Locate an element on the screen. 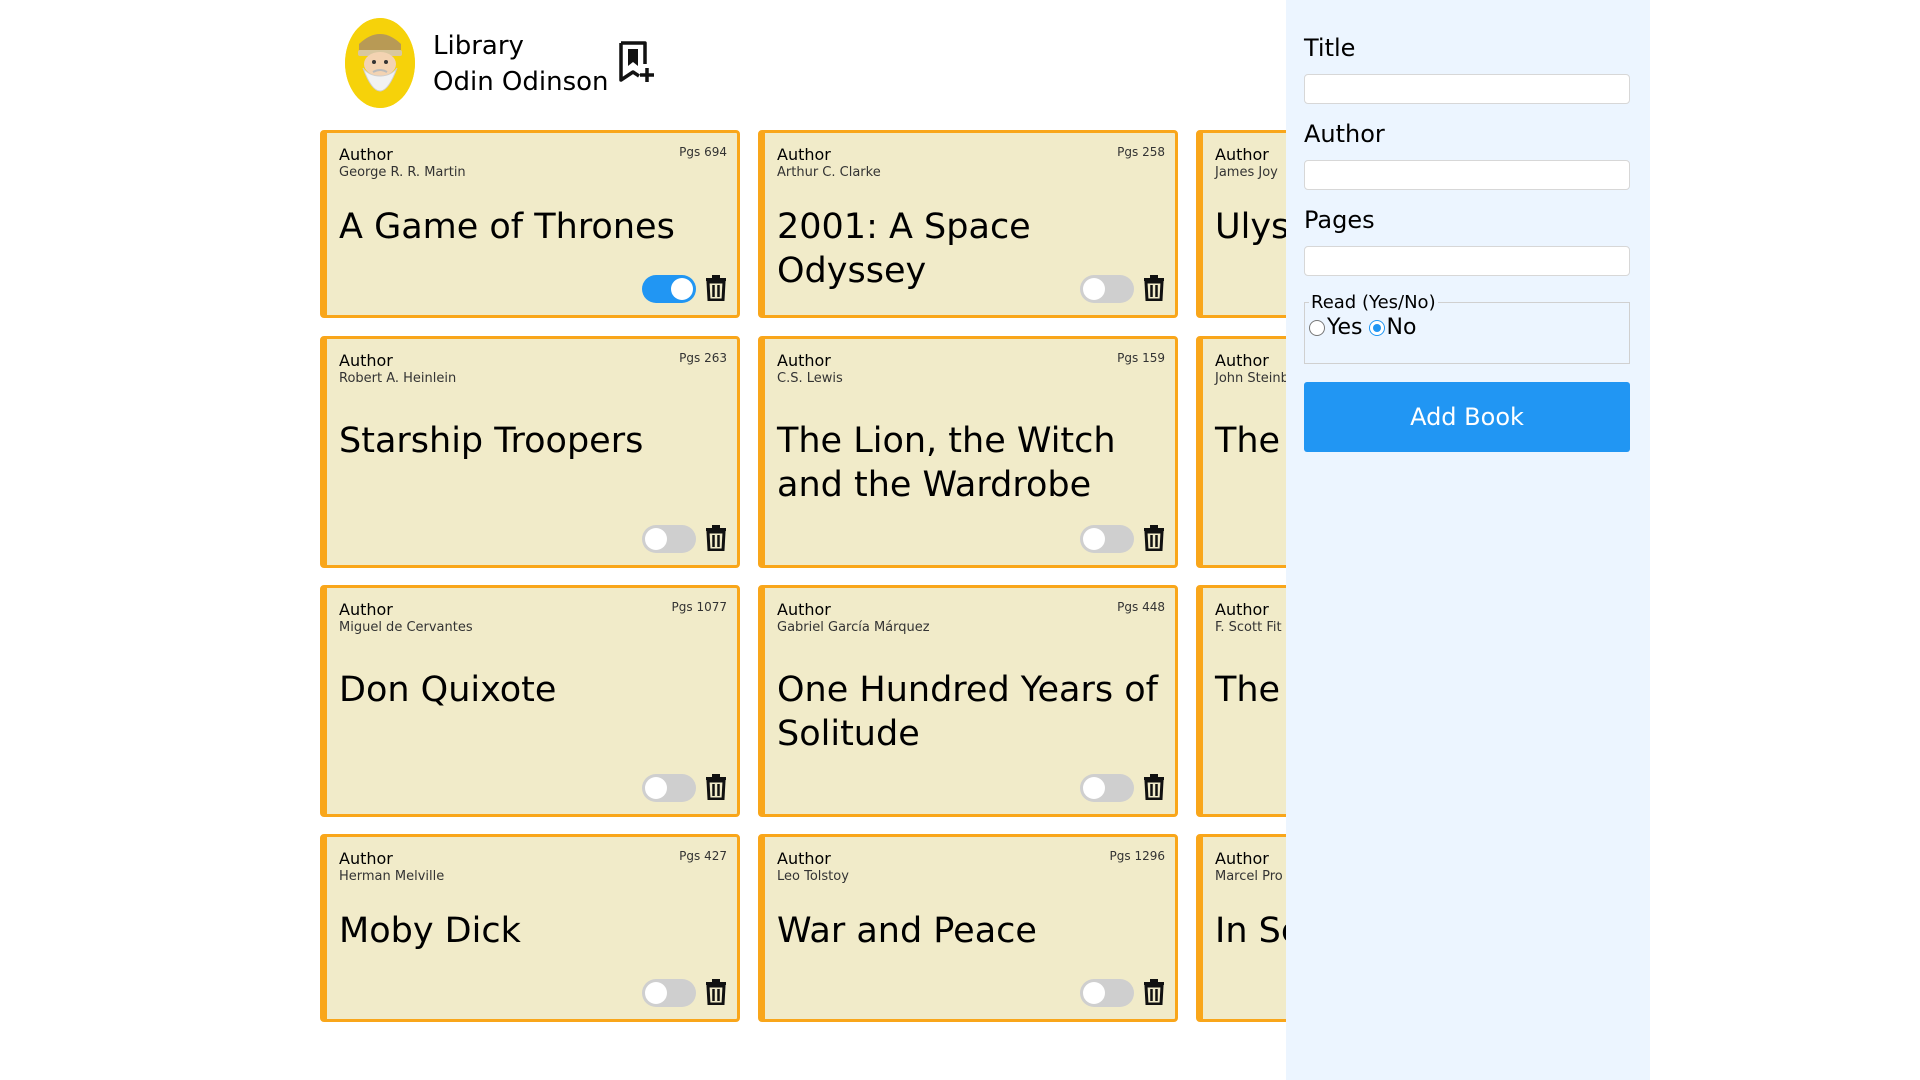 The image size is (1920, 1080). book-card: Author F. Scott Fit The is located at coordinates (1241, 701).